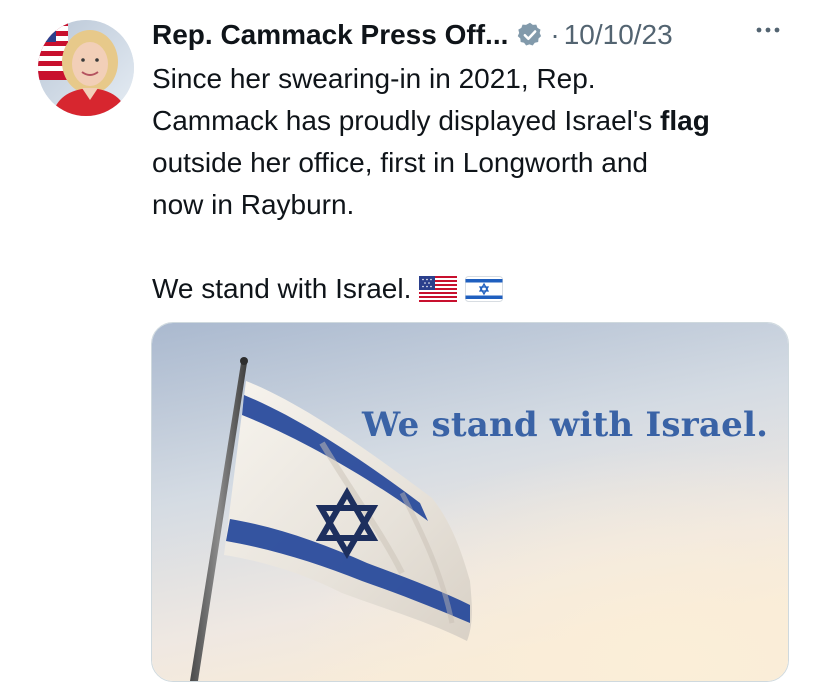  Describe the element at coordinates (618, 35) in the screenshot. I see `tweet-date: 10/10/23` at that location.